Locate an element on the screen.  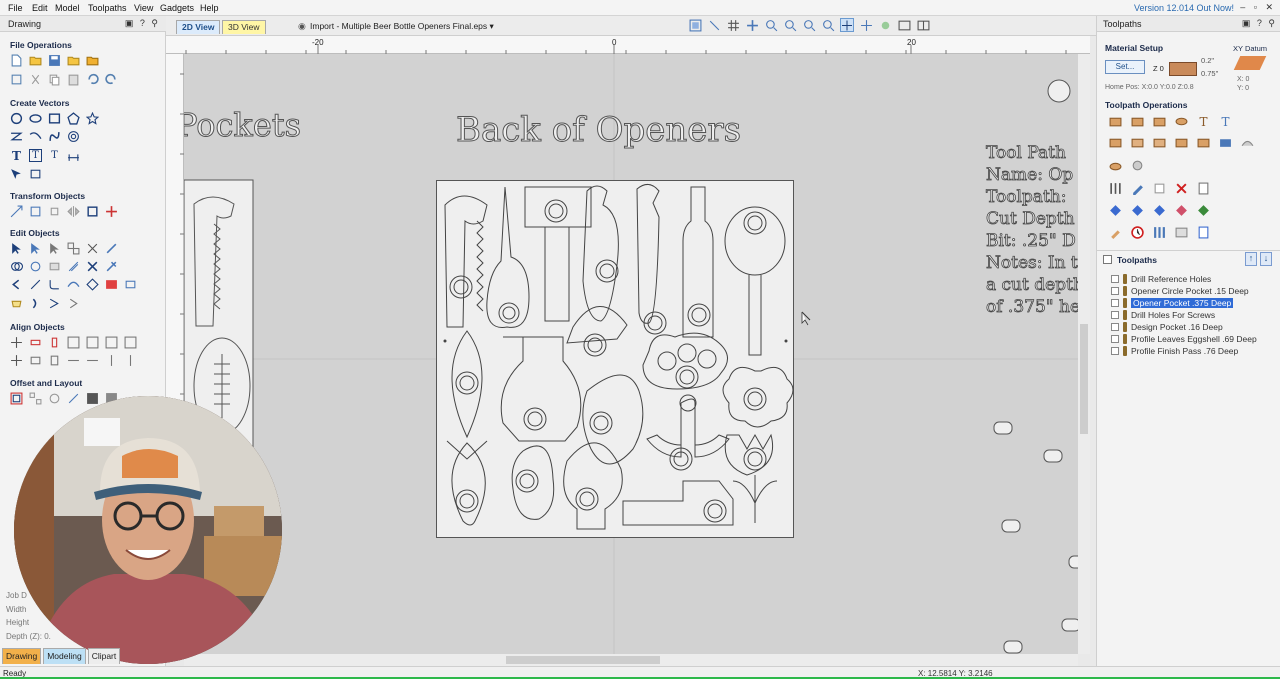
import-bitmap-icon is located at coordinates (92, 60).